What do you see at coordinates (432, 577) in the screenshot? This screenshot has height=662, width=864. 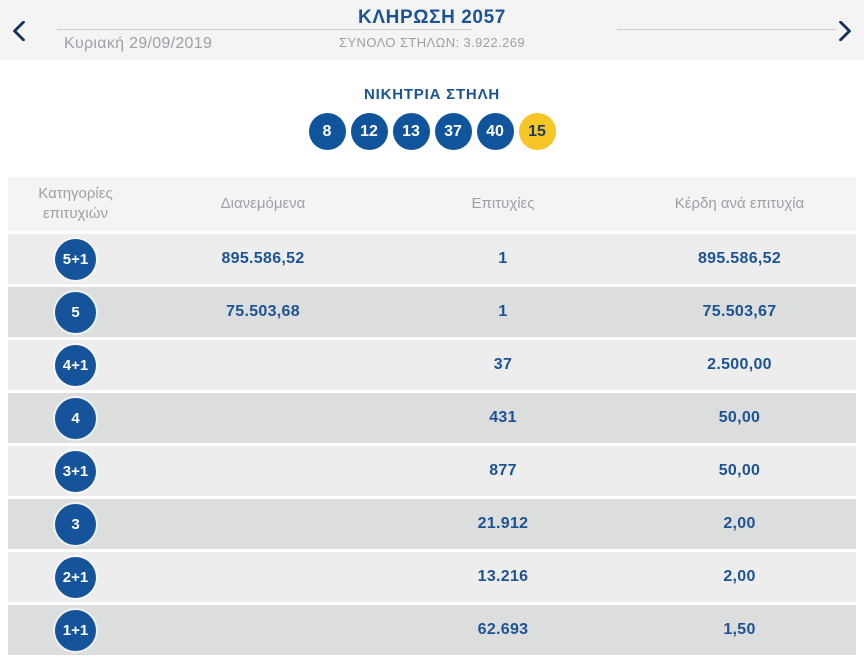 I see `table-row: 2+1 13.216 2,00` at bounding box center [432, 577].